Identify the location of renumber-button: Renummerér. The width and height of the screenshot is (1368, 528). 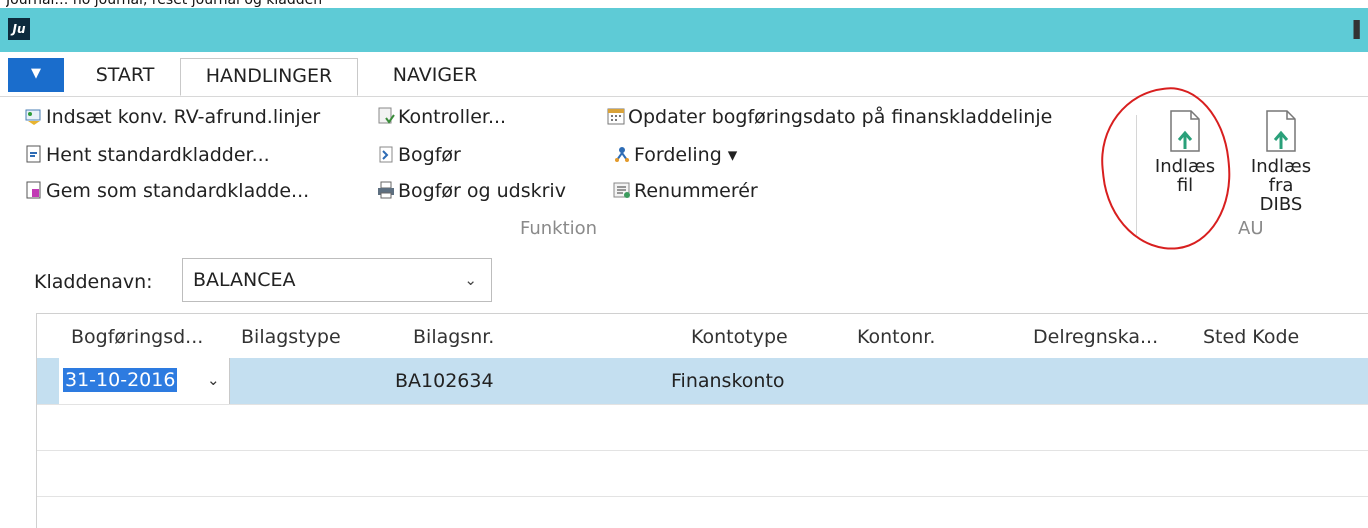
(685, 191).